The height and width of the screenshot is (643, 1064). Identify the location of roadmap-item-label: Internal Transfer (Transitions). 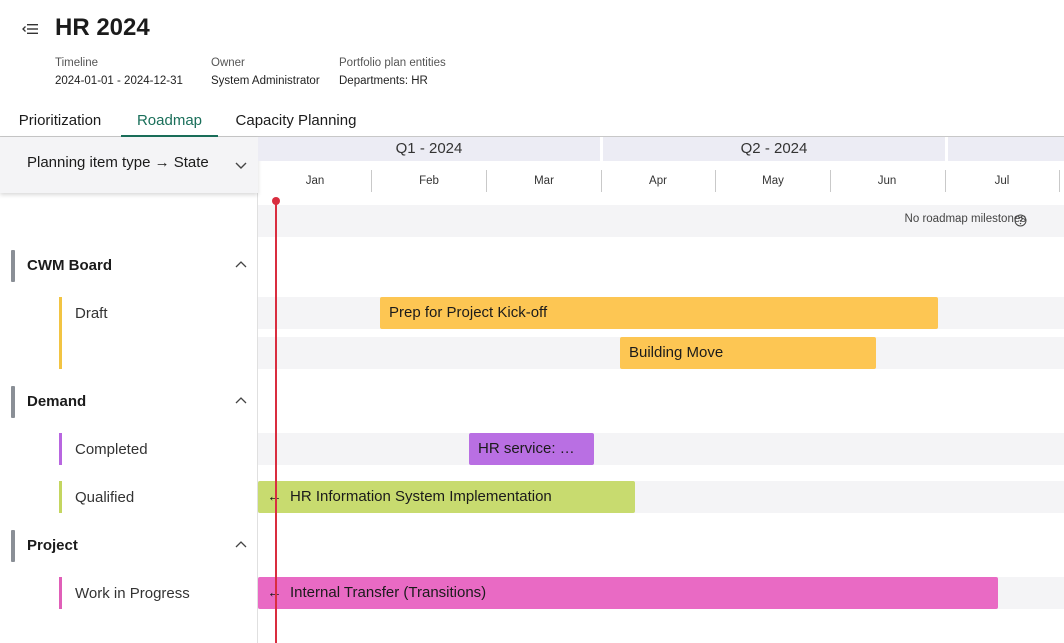
(388, 592).